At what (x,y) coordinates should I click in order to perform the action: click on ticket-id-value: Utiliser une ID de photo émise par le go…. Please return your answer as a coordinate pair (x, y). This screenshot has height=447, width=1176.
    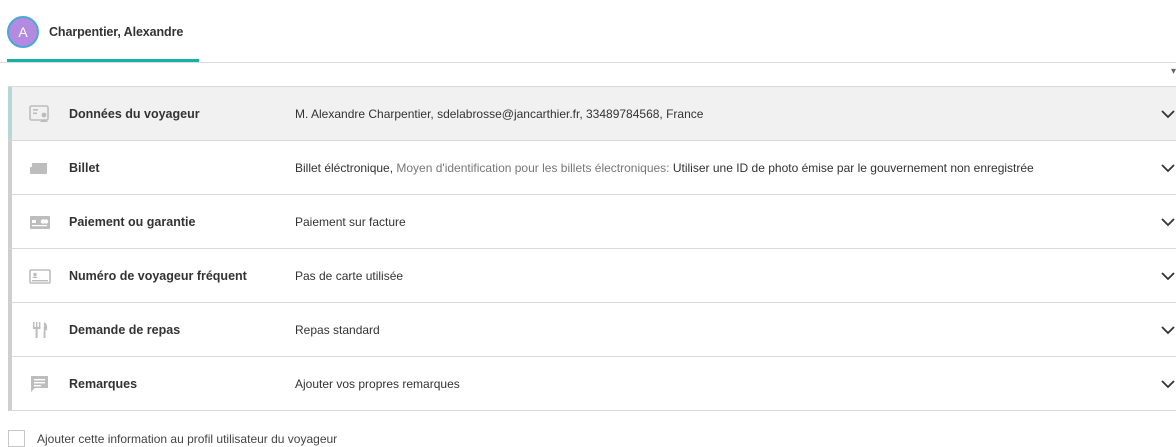
    Looking at the image, I should click on (853, 167).